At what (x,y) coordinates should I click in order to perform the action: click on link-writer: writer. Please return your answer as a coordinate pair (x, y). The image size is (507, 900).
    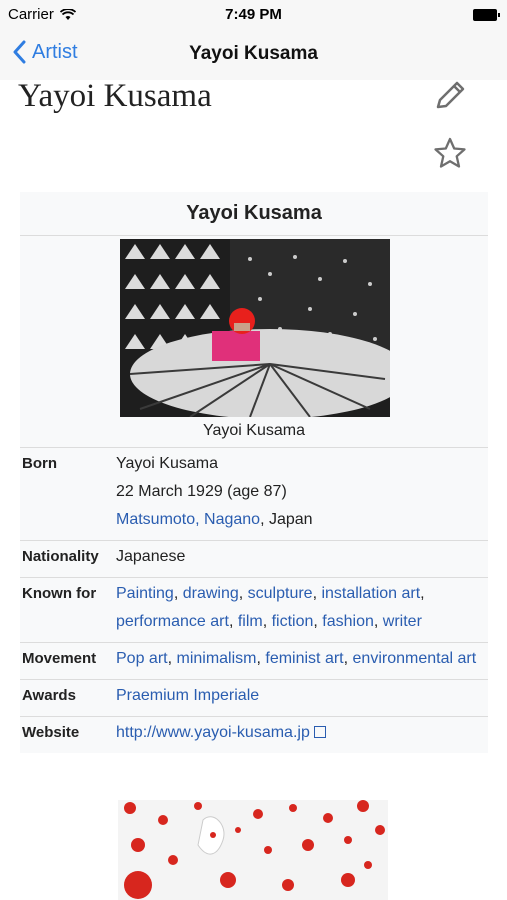
    Looking at the image, I should click on (402, 621).